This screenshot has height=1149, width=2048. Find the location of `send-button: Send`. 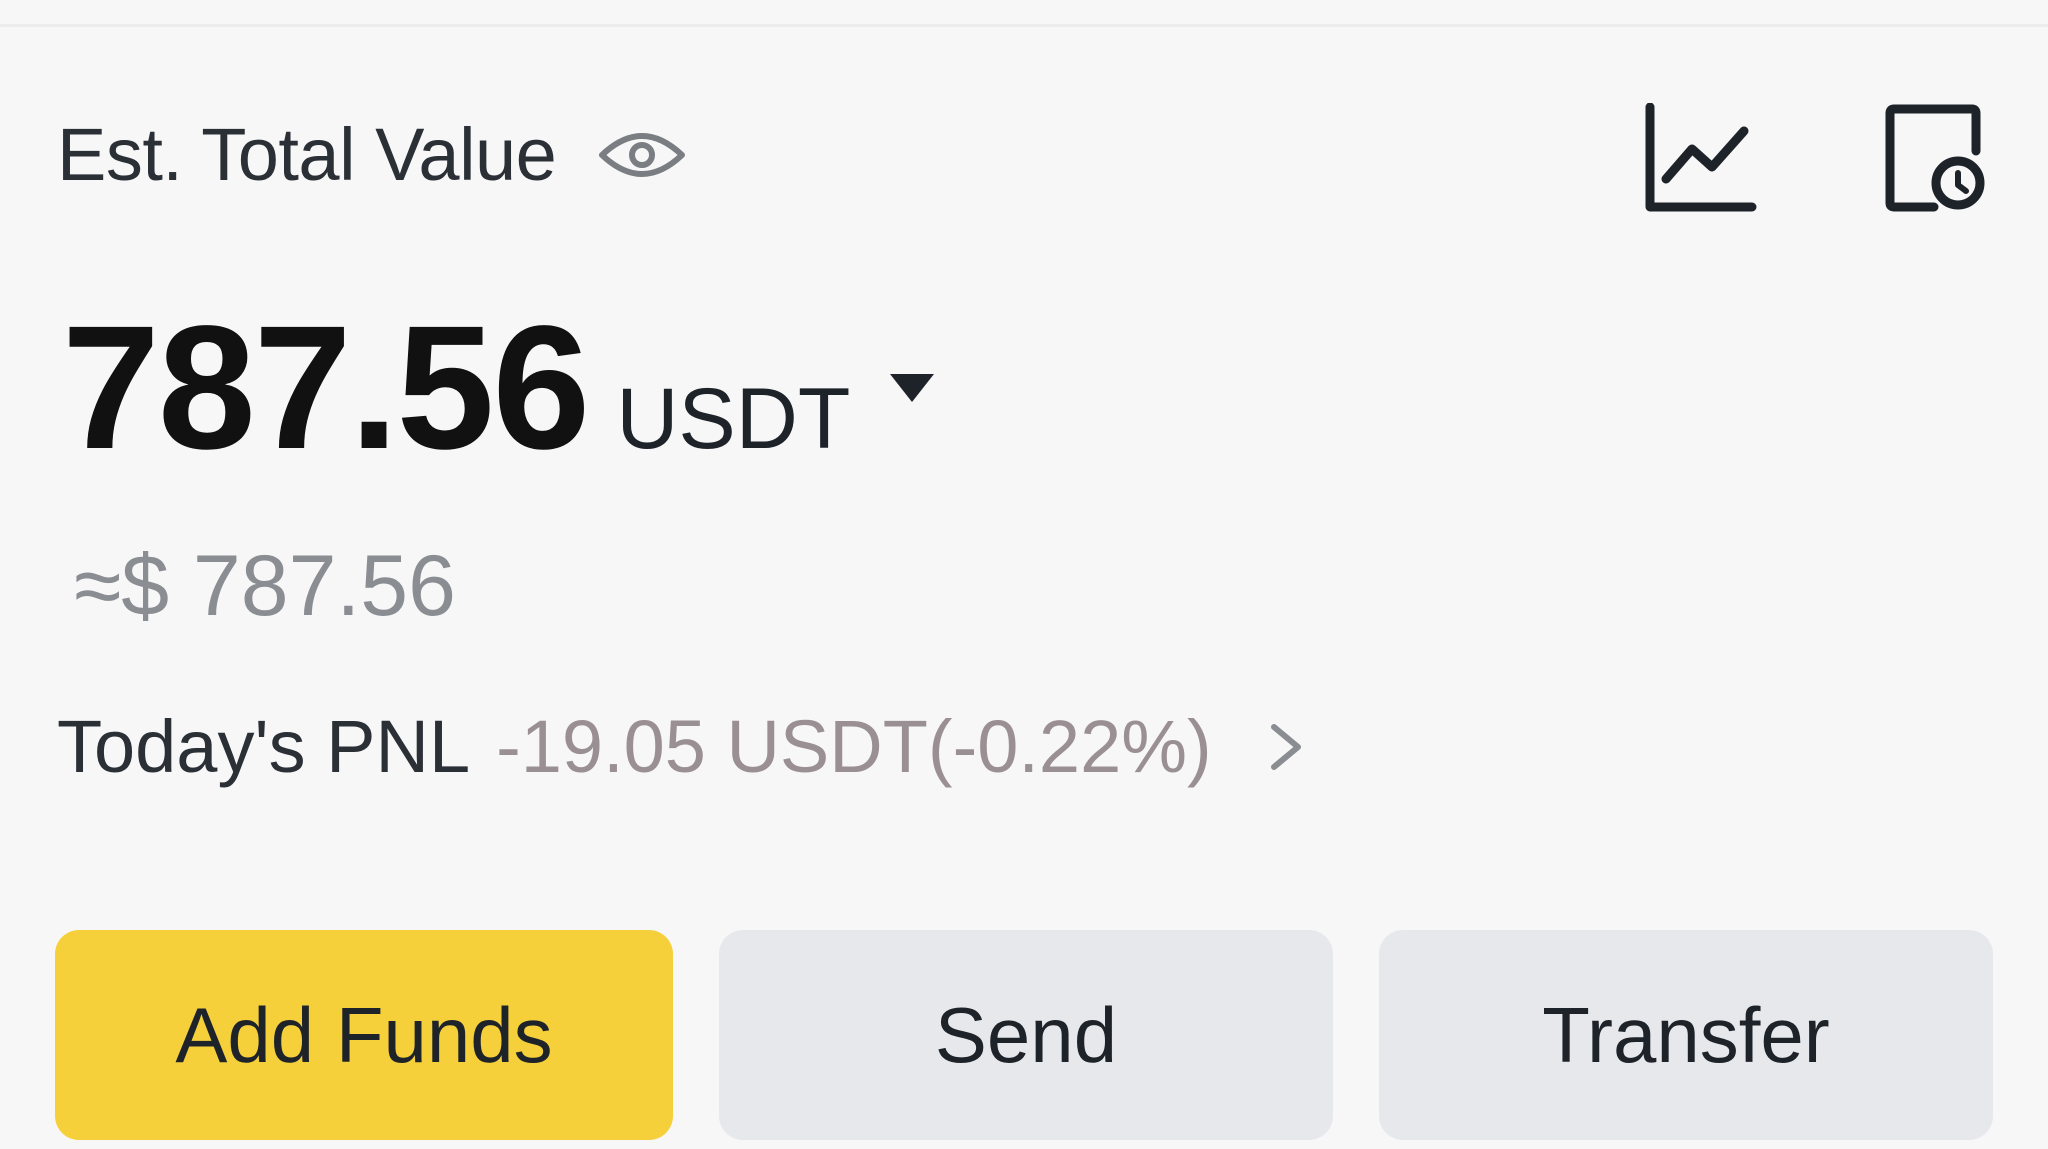

send-button: Send is located at coordinates (1026, 1035).